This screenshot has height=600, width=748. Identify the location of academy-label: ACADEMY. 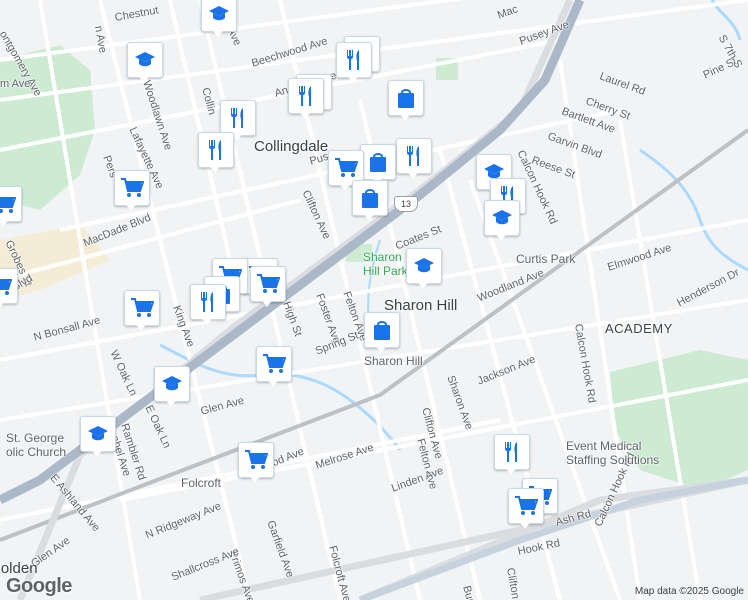
(639, 328).